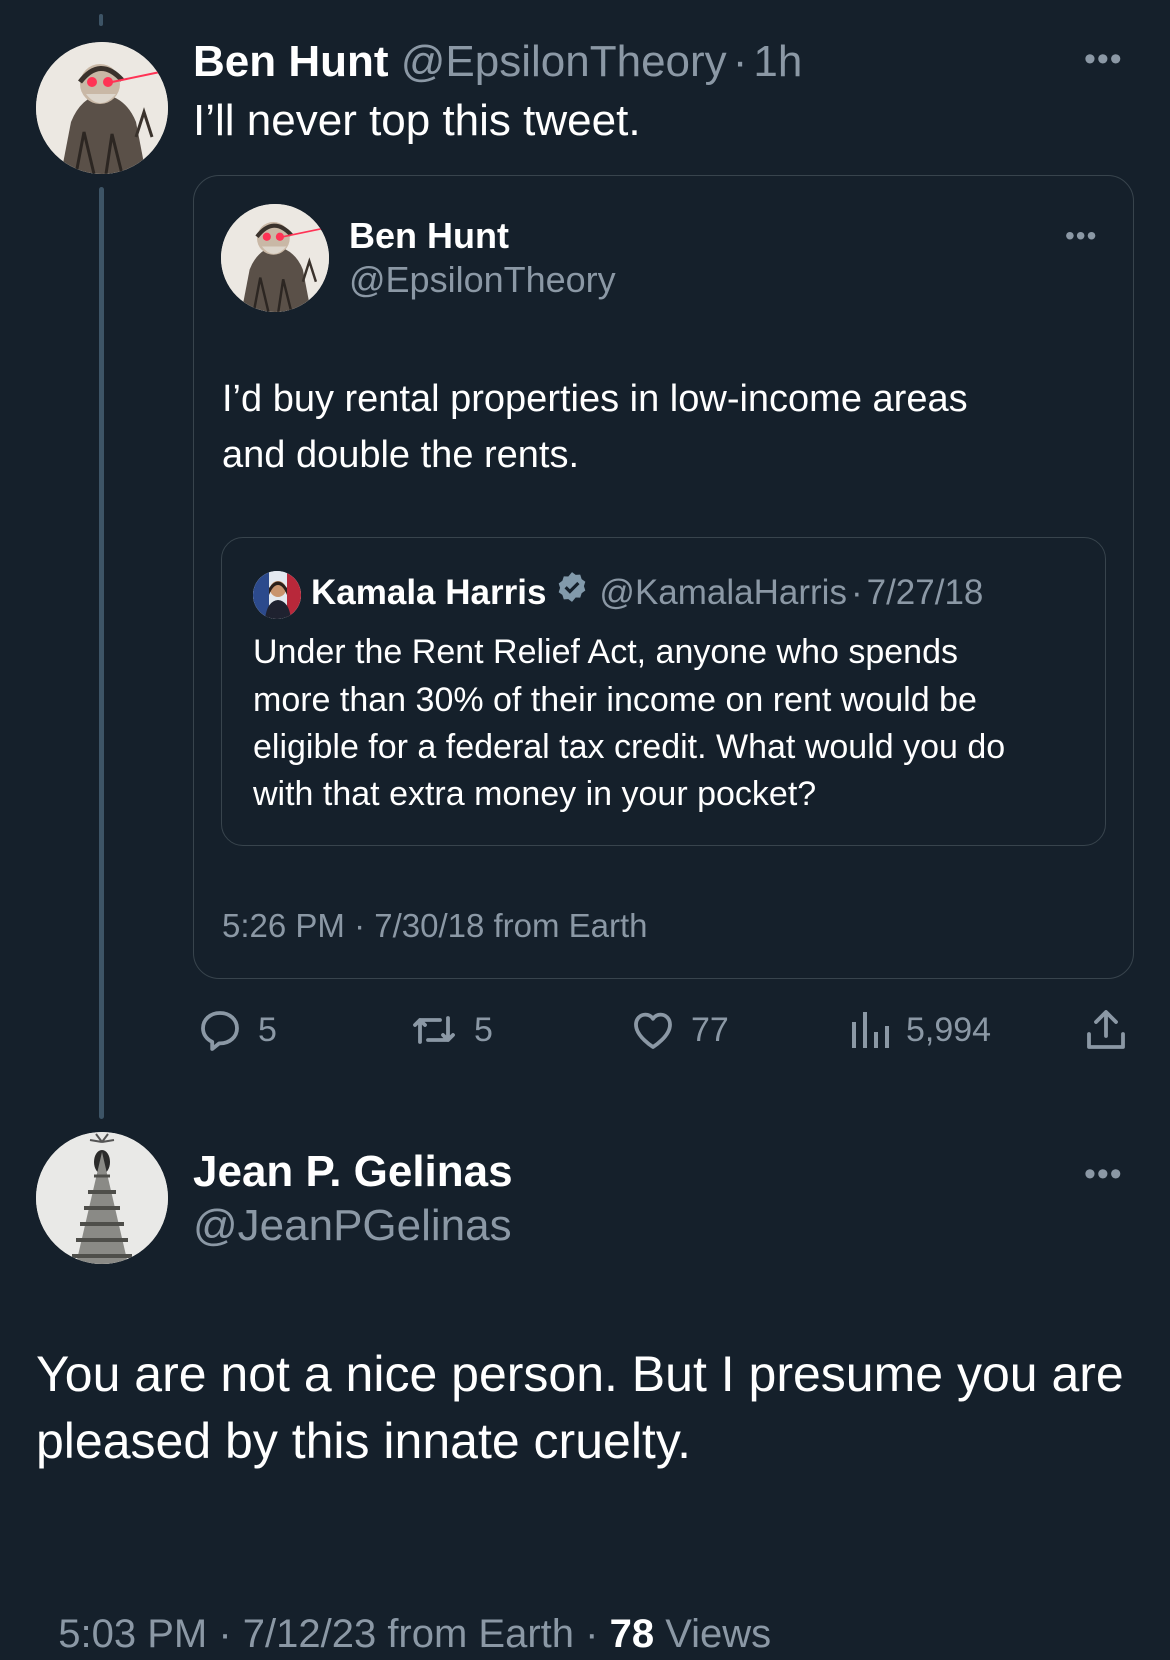 The width and height of the screenshot is (1170, 1660). What do you see at coordinates (777, 61) in the screenshot?
I see `tweet-time: 1h` at bounding box center [777, 61].